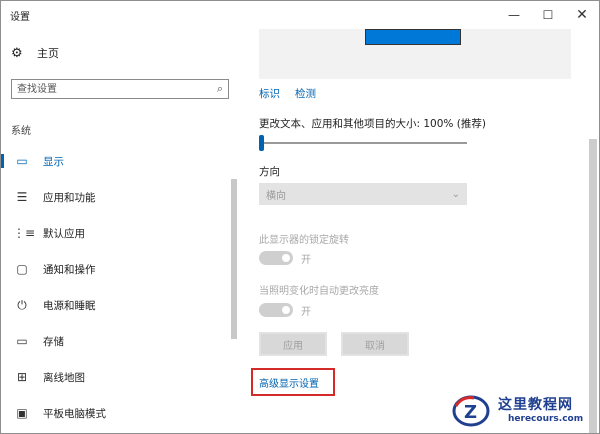 This screenshot has height=434, width=600. Describe the element at coordinates (115, 377) in the screenshot. I see `sidebar-item-offline-maps: ⊞ 离线地图` at that location.